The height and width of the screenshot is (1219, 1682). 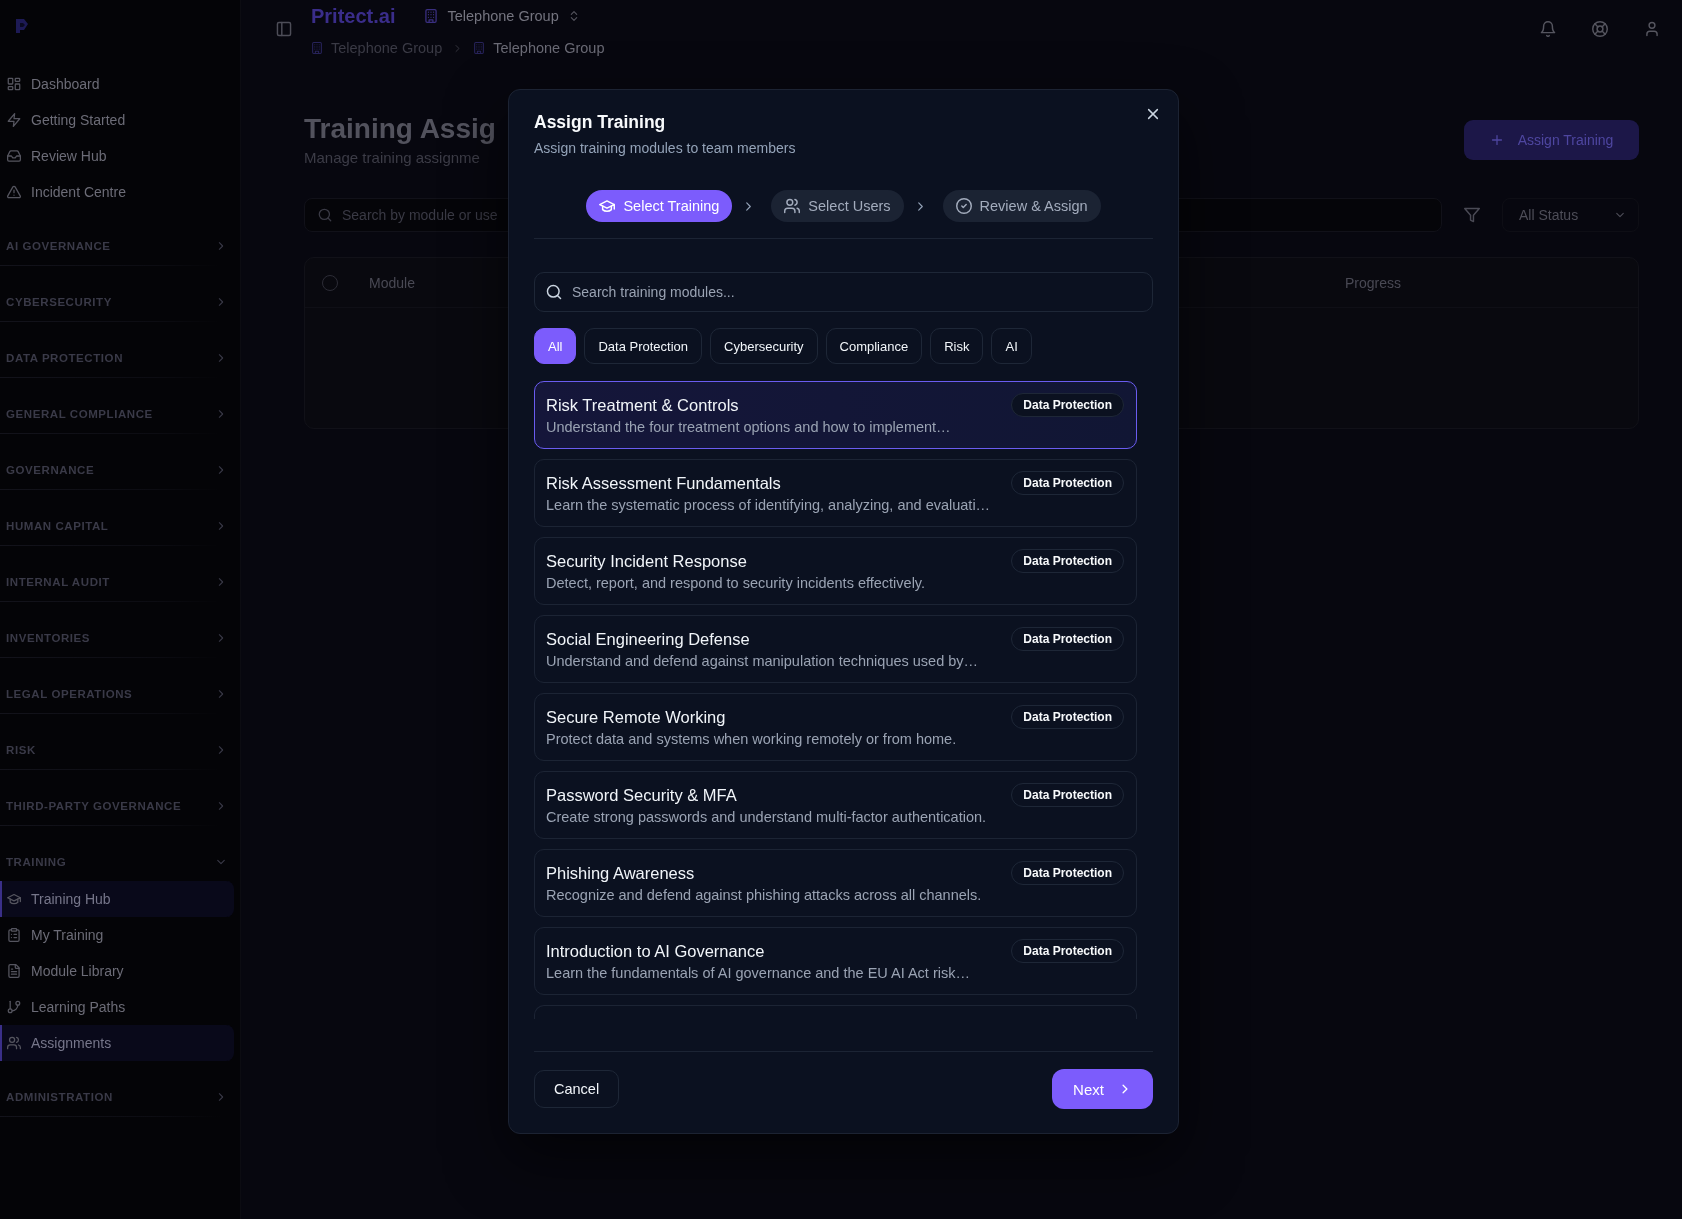 I want to click on plus-icon, so click(x=1496, y=140).